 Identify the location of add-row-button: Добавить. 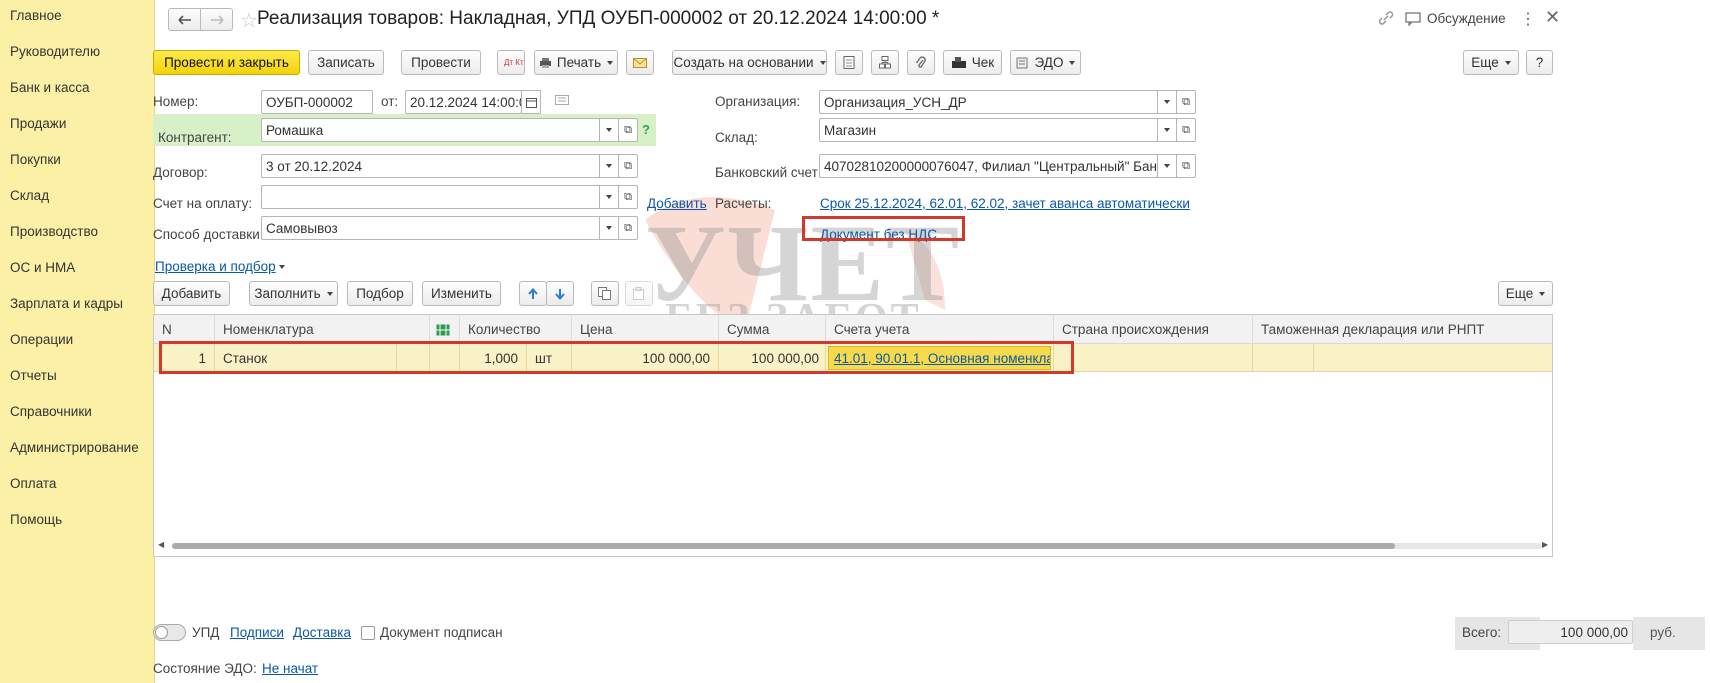
(191, 293).